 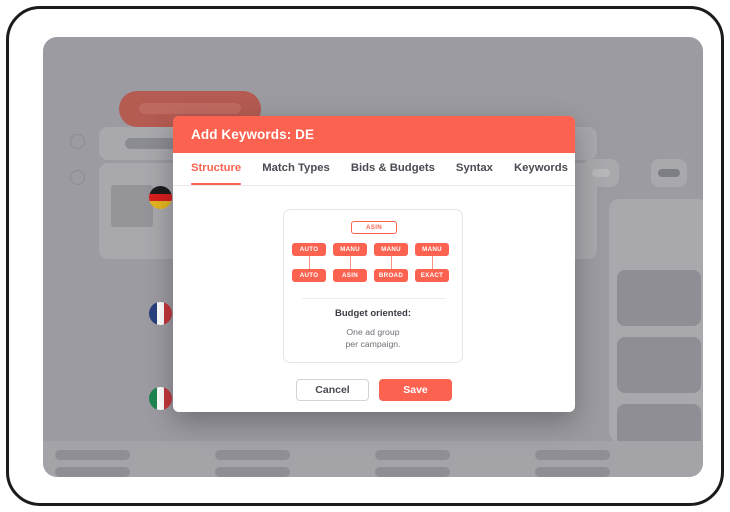 I want to click on modal-title: Add Keywords: DE, so click(x=253, y=134).